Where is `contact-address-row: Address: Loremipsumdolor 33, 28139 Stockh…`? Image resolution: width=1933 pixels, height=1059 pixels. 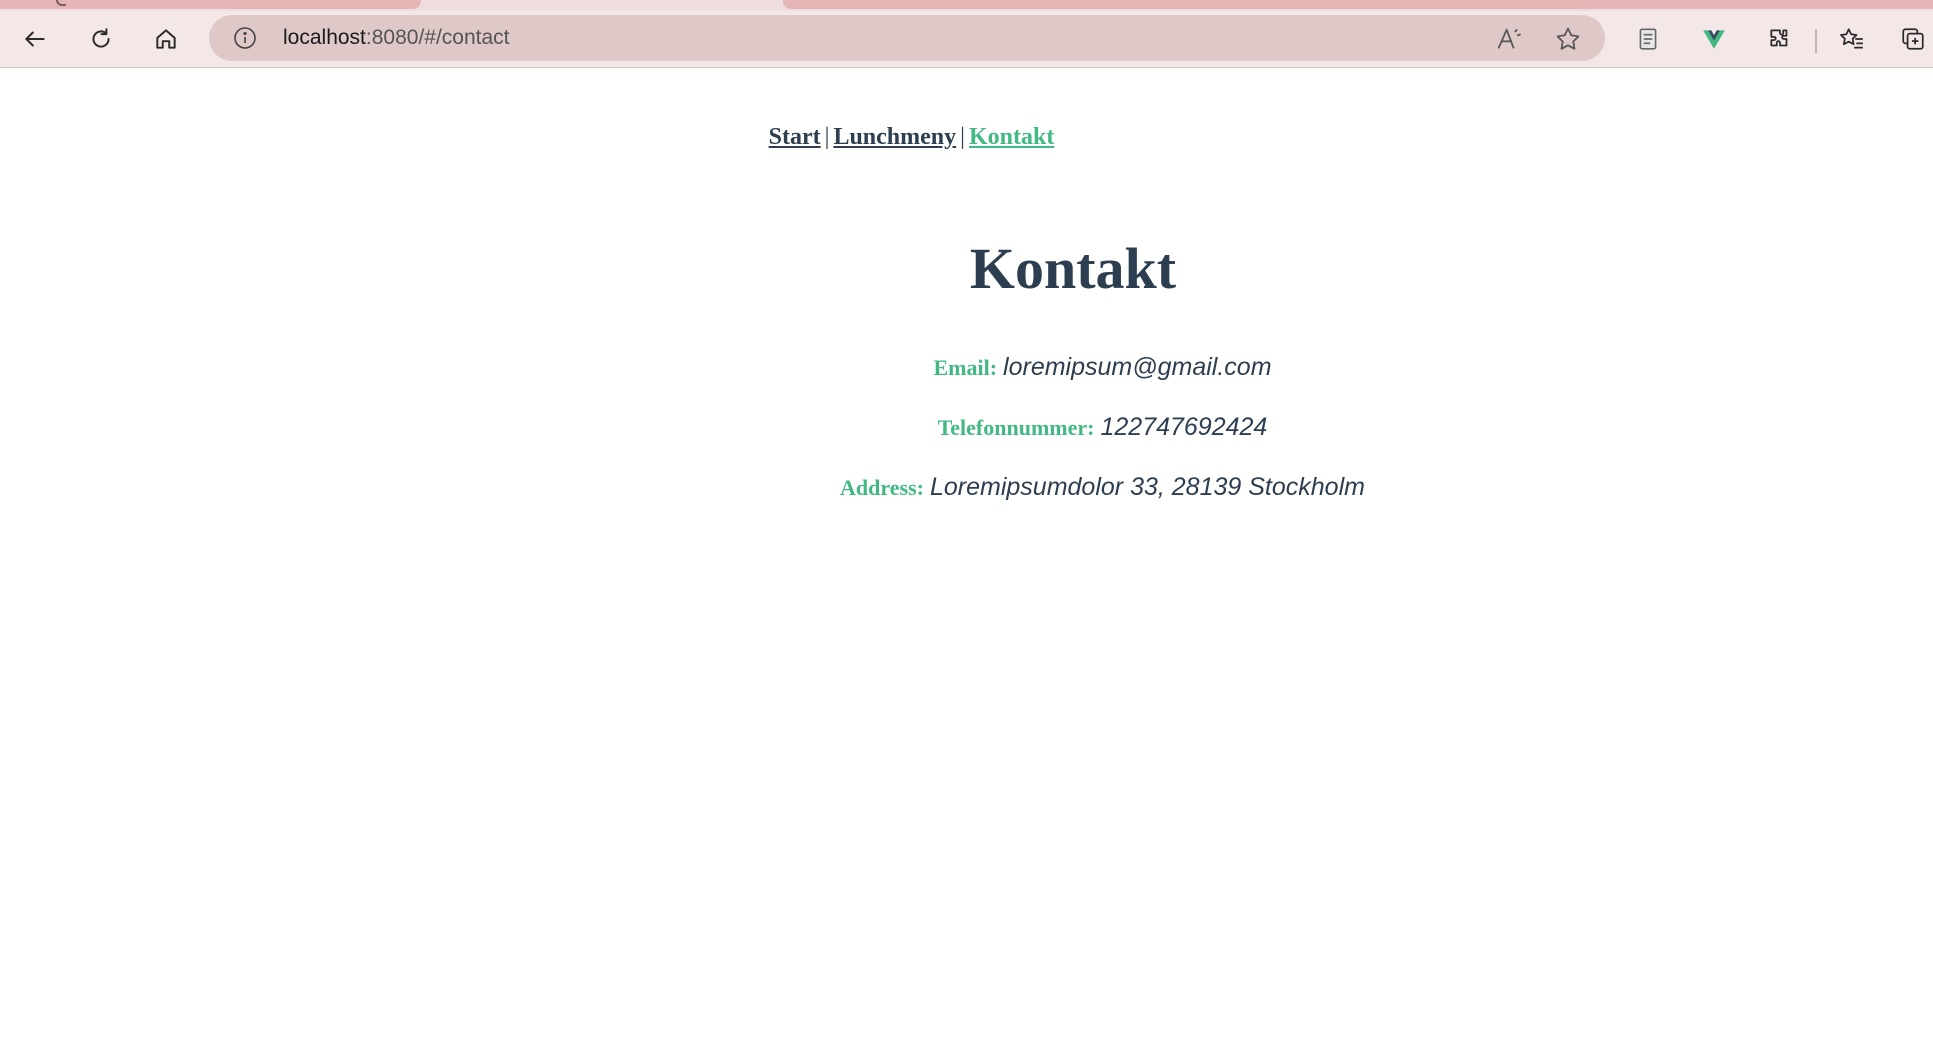
contact-address-row: Address: Loremipsumdolor 33, 28139 Stockh… is located at coordinates (966, 487).